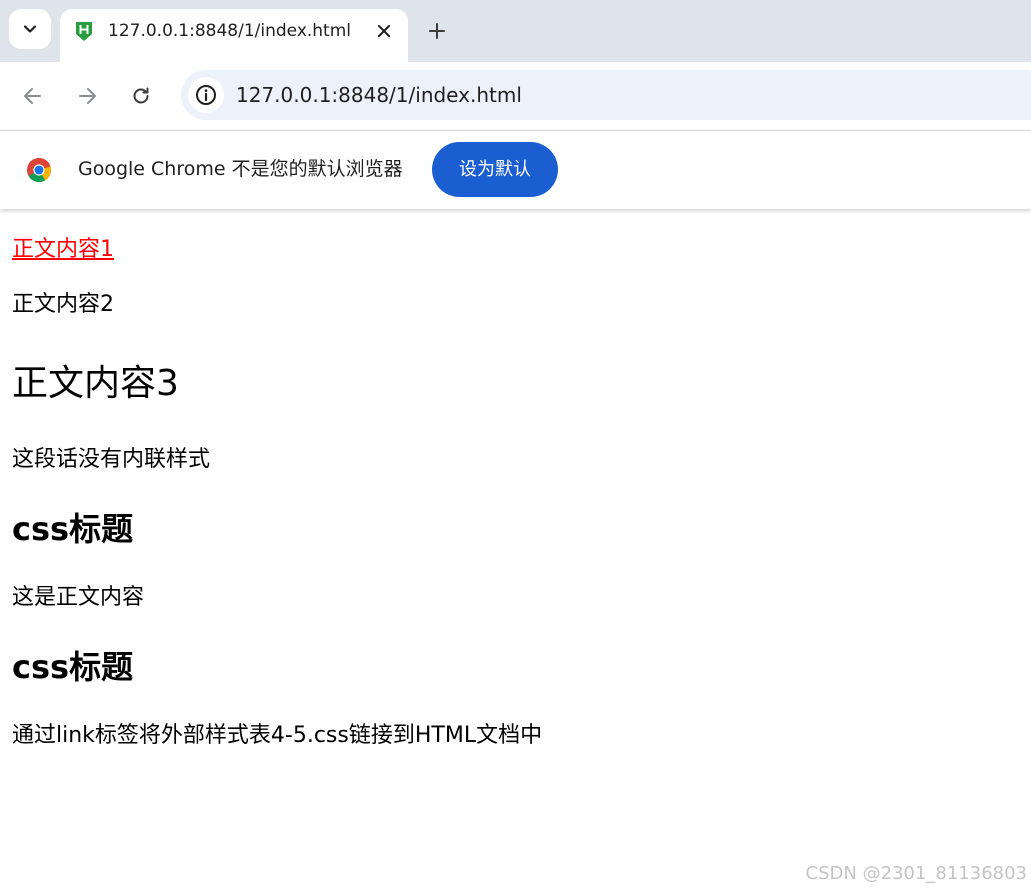 This screenshot has height=894, width=1031. I want to click on back-arrow-icon, so click(32, 96).